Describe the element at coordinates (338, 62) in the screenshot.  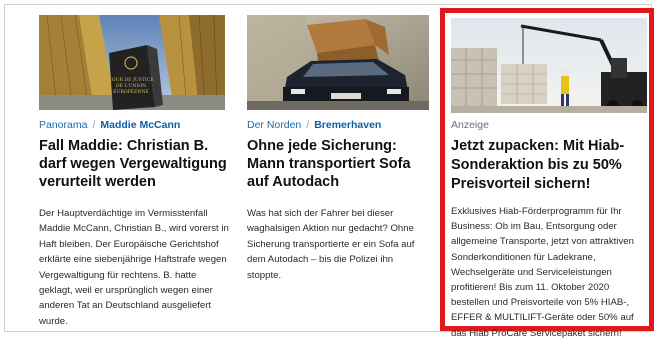
I see `article-image` at that location.